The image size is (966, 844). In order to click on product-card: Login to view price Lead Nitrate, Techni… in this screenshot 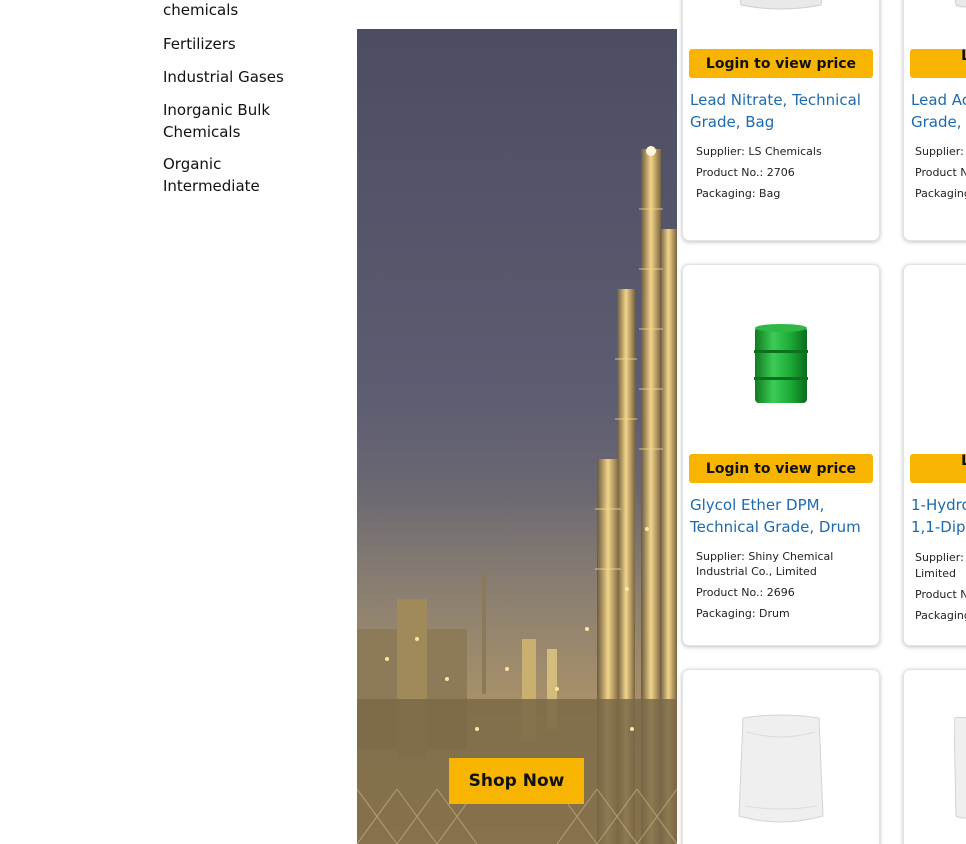, I will do `click(781, 120)`.